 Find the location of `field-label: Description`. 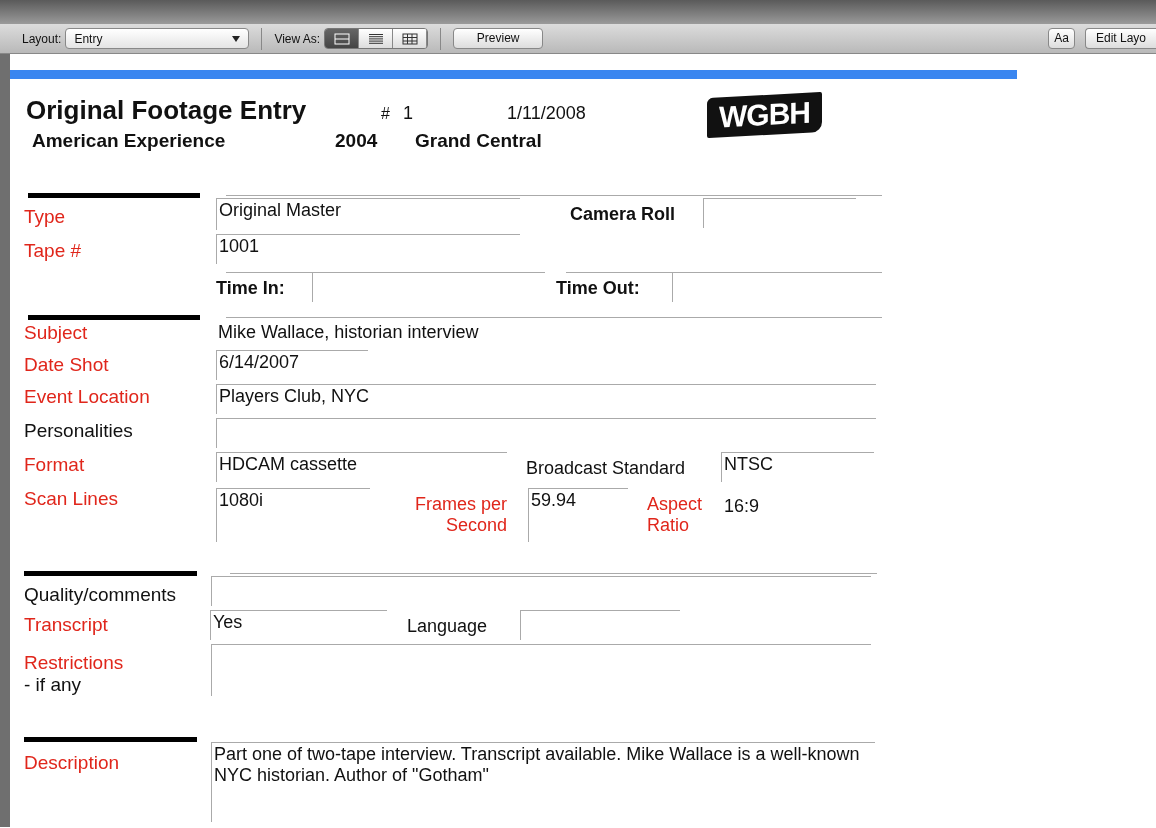

field-label: Description is located at coordinates (72, 763).